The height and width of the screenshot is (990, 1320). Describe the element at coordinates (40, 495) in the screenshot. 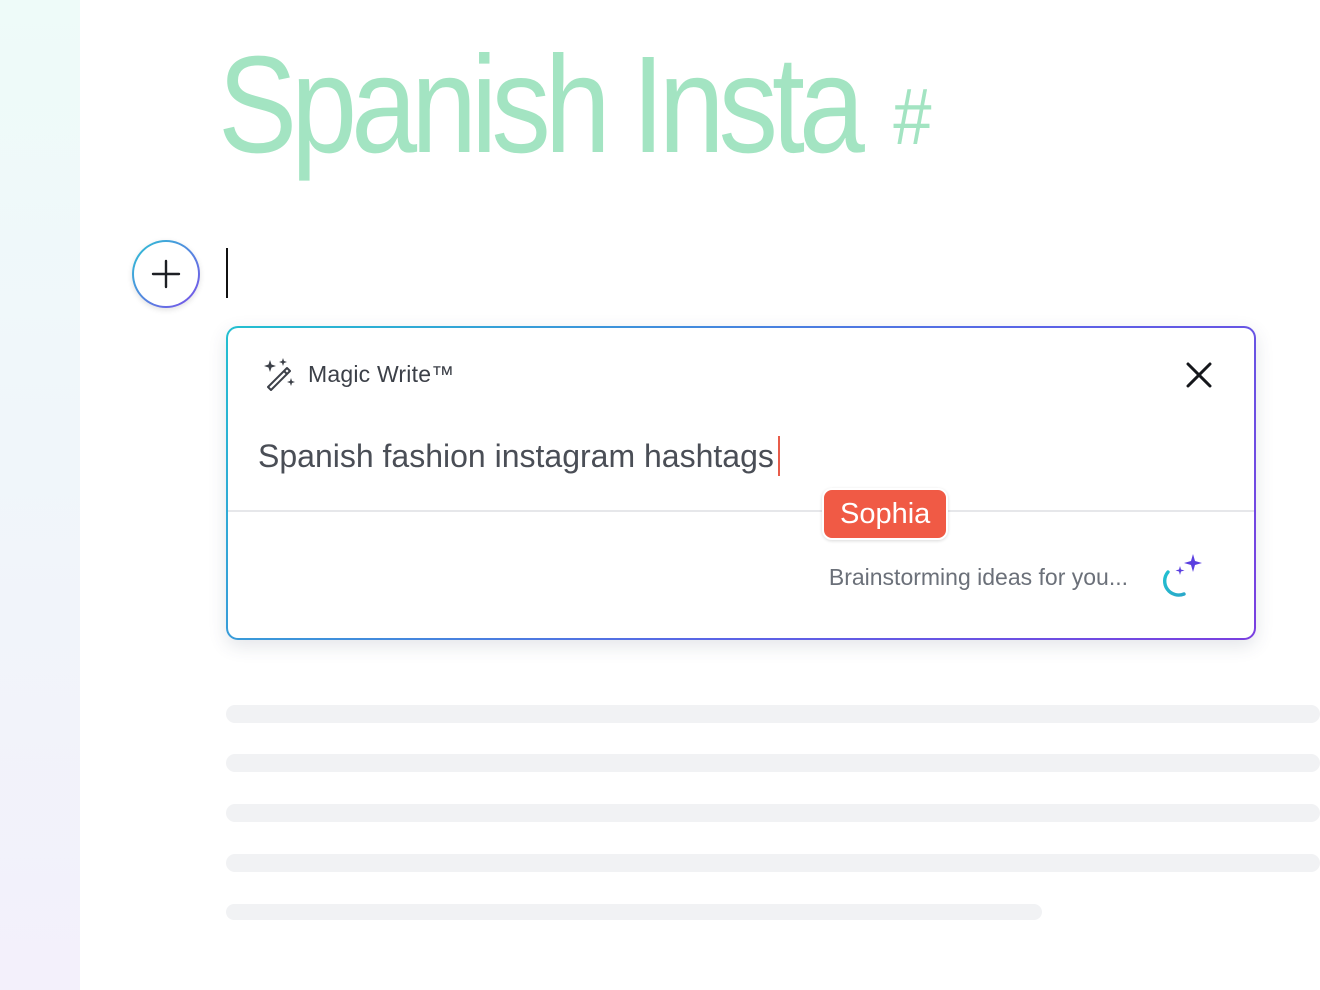

I see `left-sidebar-strip` at that location.